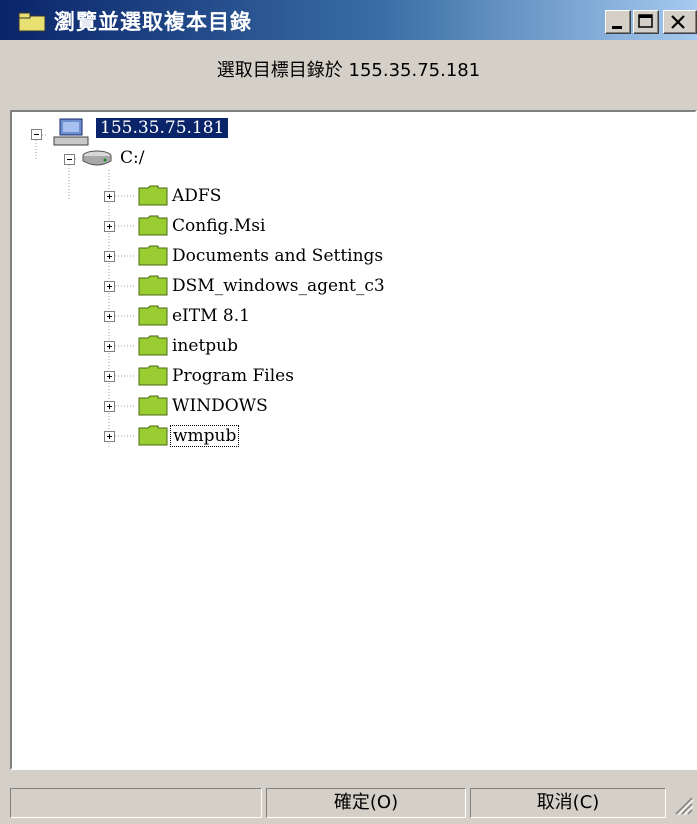  Describe the element at coordinates (71, 132) in the screenshot. I see `computer-icon` at that location.